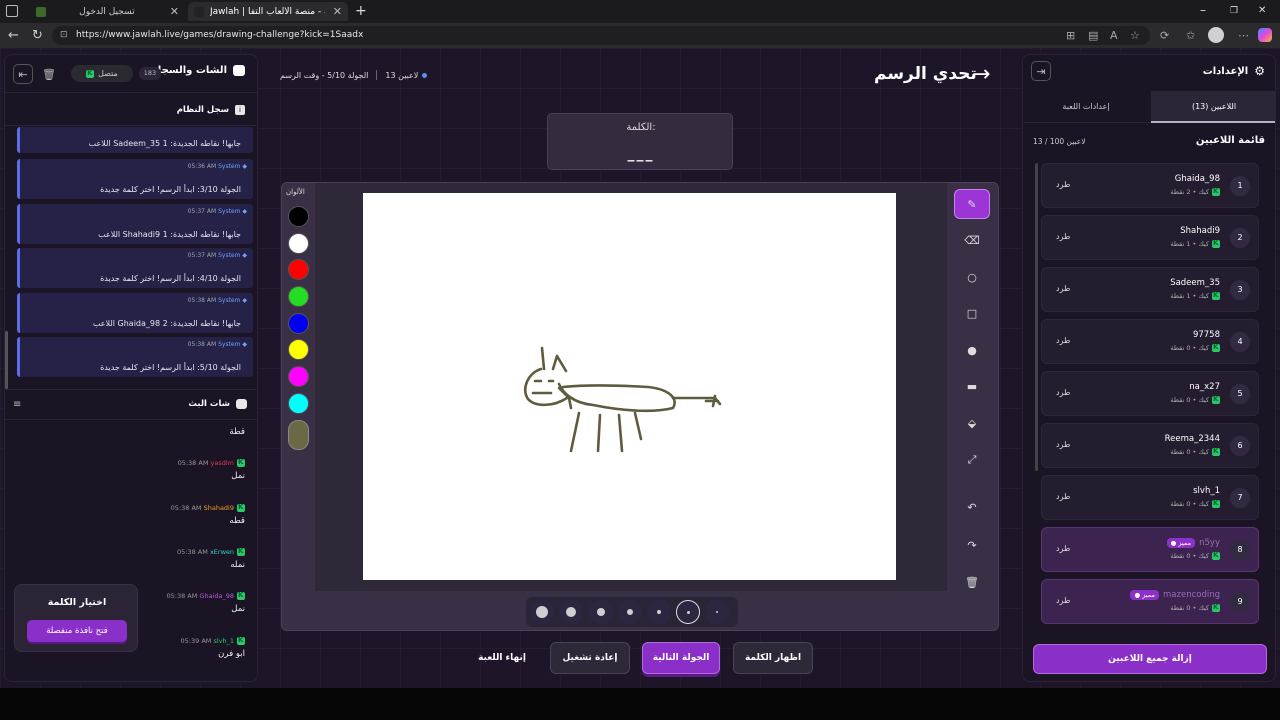 The height and width of the screenshot is (720, 1280). I want to click on undo-button: ↶, so click(972, 507).